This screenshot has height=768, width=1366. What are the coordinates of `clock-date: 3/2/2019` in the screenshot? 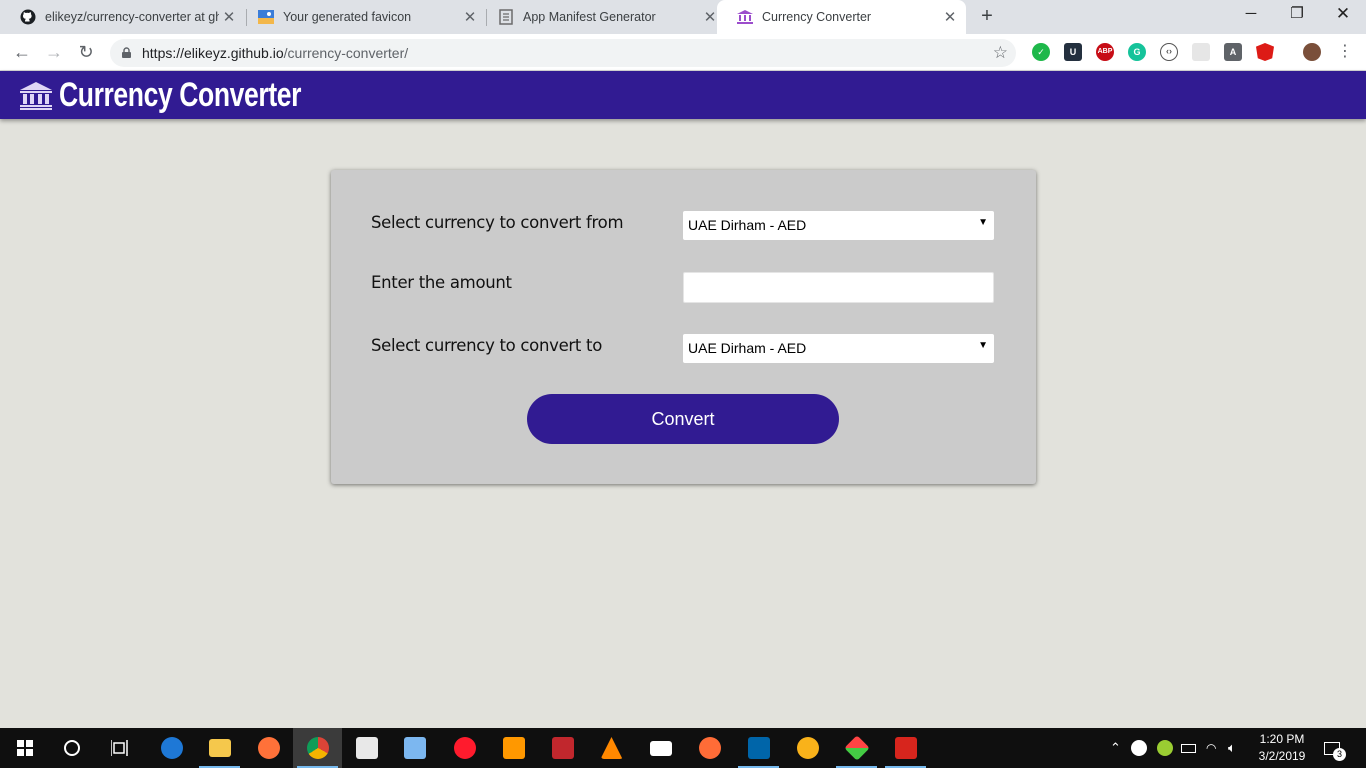 It's located at (1282, 756).